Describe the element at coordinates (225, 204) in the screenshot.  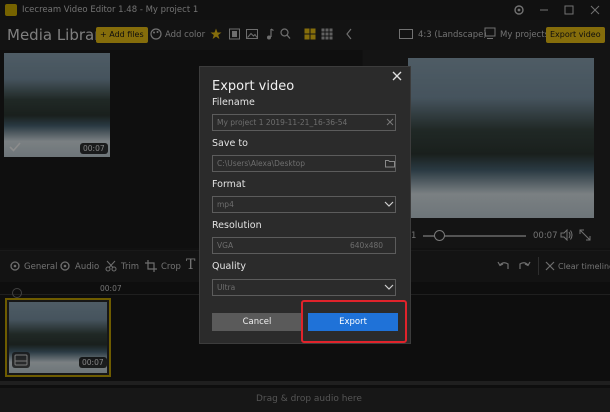
I see `format-value: mp4` at that location.